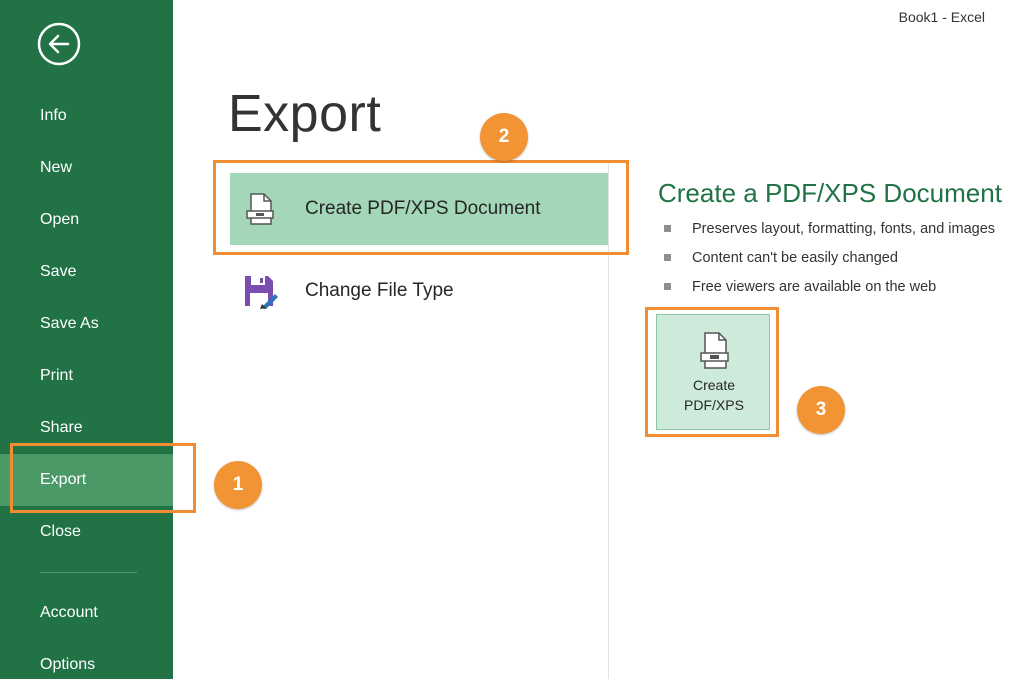 This screenshot has height=691, width=1033. What do you see at coordinates (86, 613) in the screenshot?
I see `sidebar-item-account: Account` at bounding box center [86, 613].